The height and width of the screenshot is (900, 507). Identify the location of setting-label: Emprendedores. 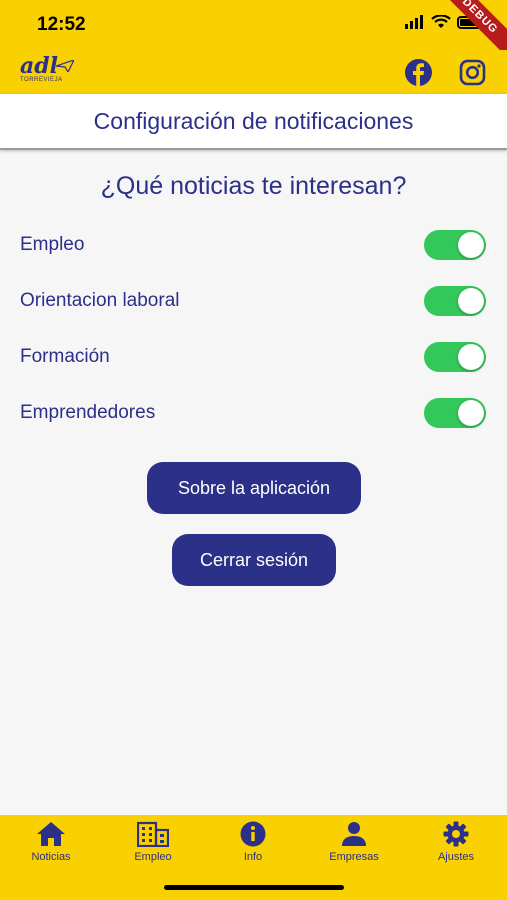
(88, 412).